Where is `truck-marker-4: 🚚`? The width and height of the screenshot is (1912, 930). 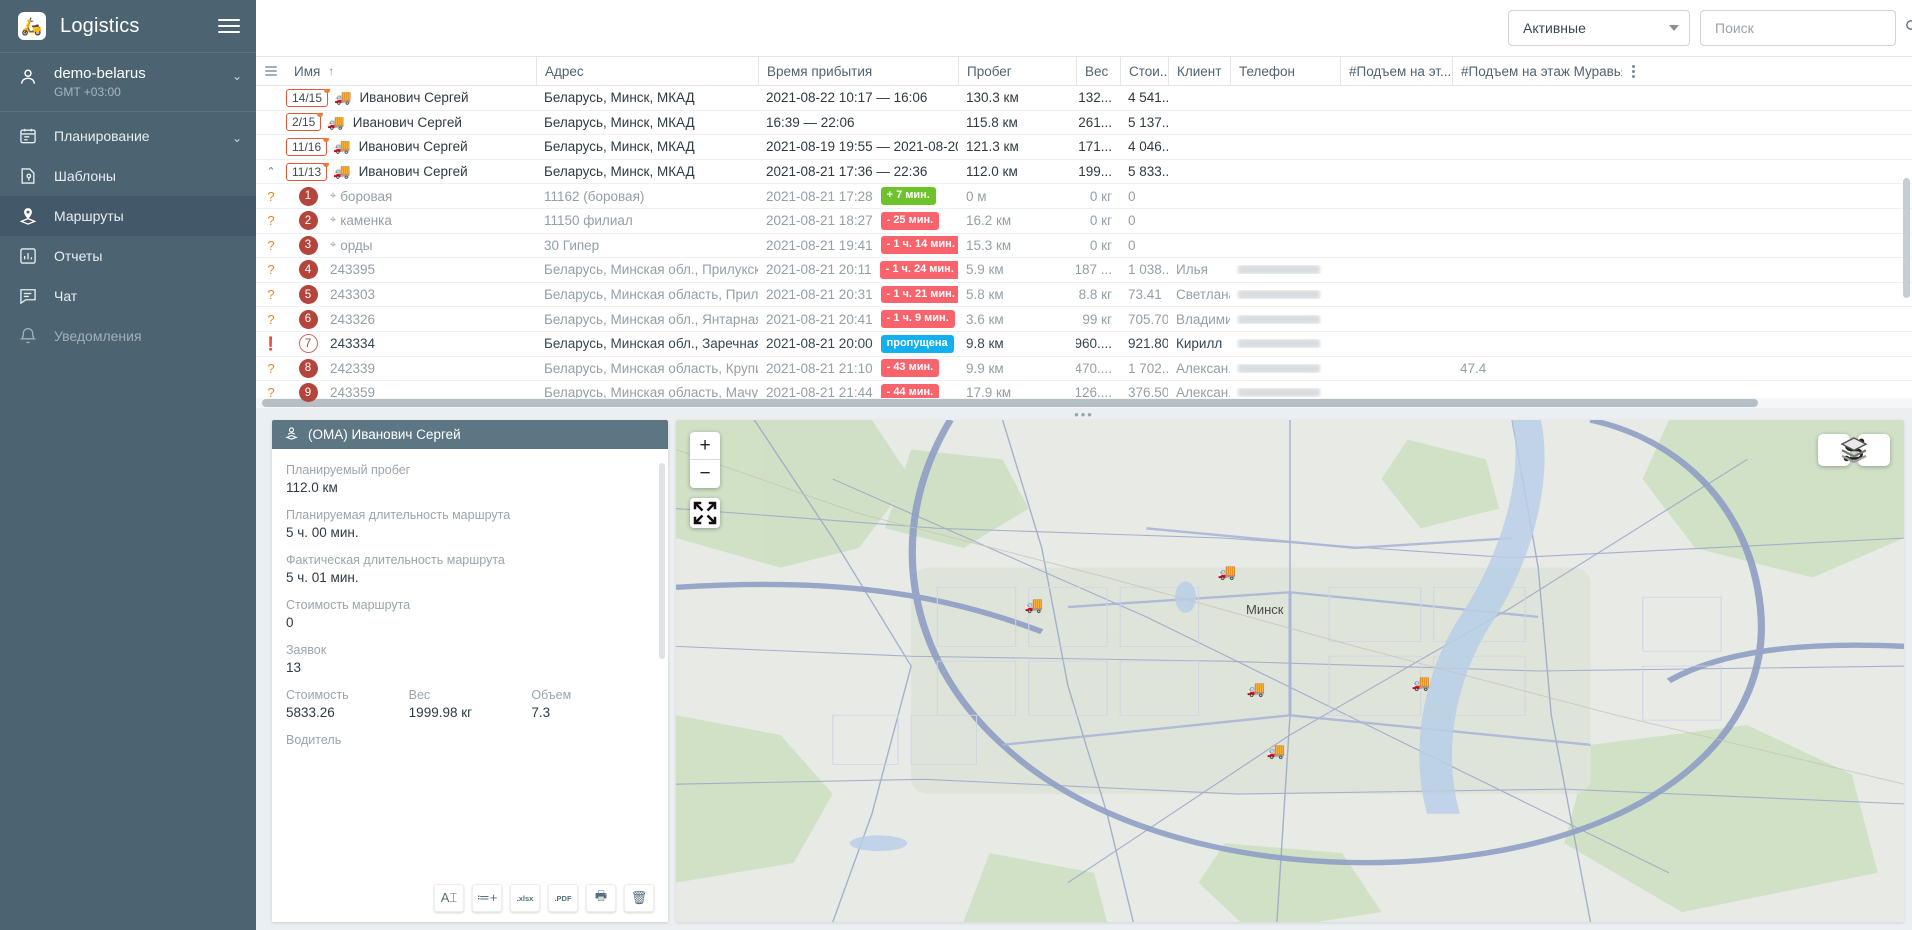
truck-marker-4: 🚚 is located at coordinates (1421, 683).